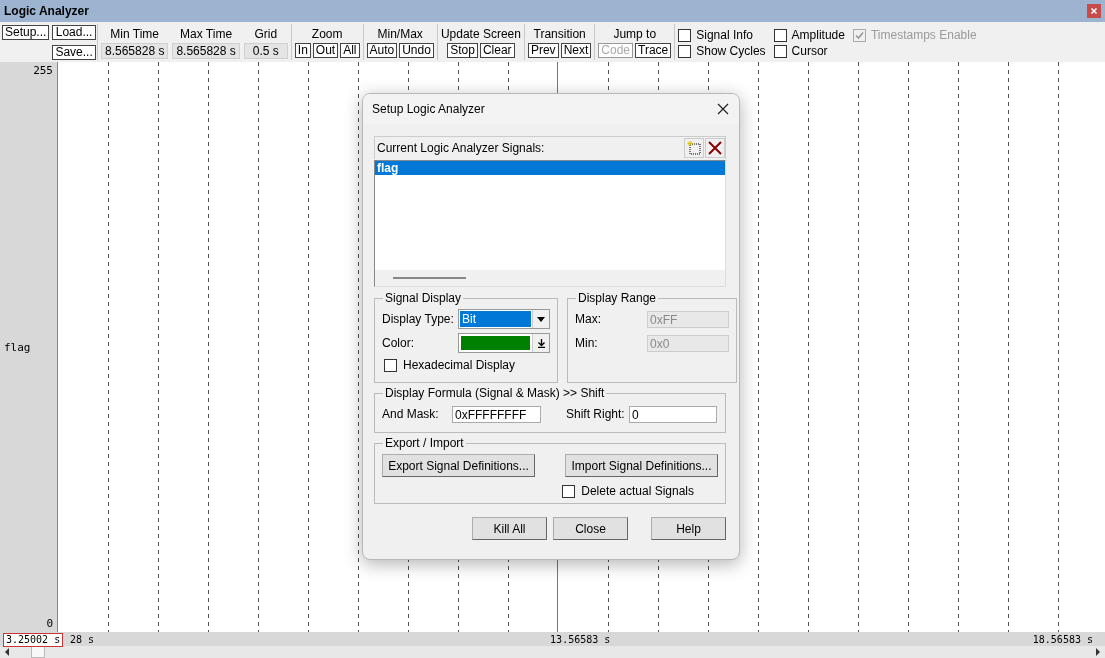  I want to click on delete-icon, so click(715, 148).